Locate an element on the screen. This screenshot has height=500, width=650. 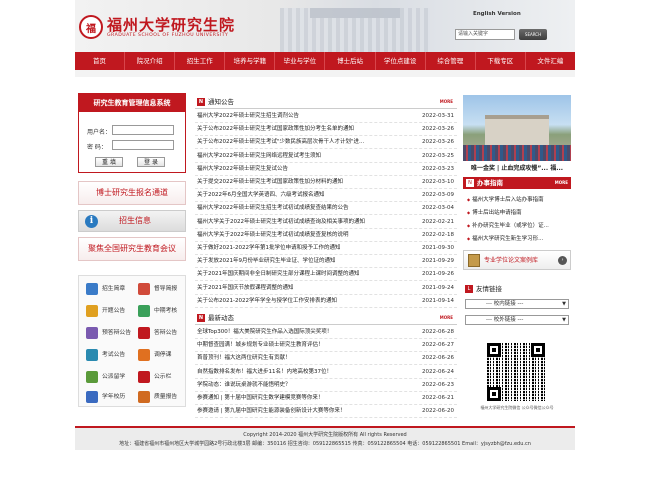
quick-link-quality-report: 质量报告 is located at coordinates (159, 397).